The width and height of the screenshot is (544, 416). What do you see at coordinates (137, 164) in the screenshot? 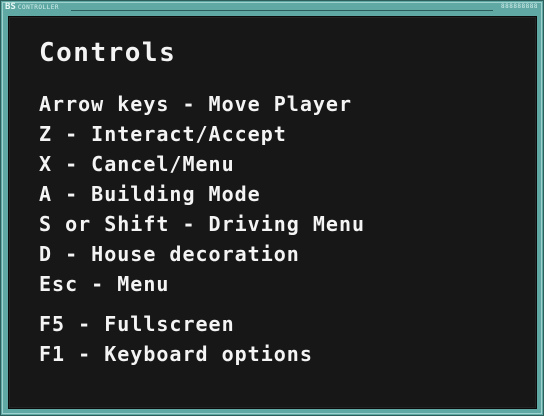
I see `control-x: X - Cancel/Menu` at bounding box center [137, 164].